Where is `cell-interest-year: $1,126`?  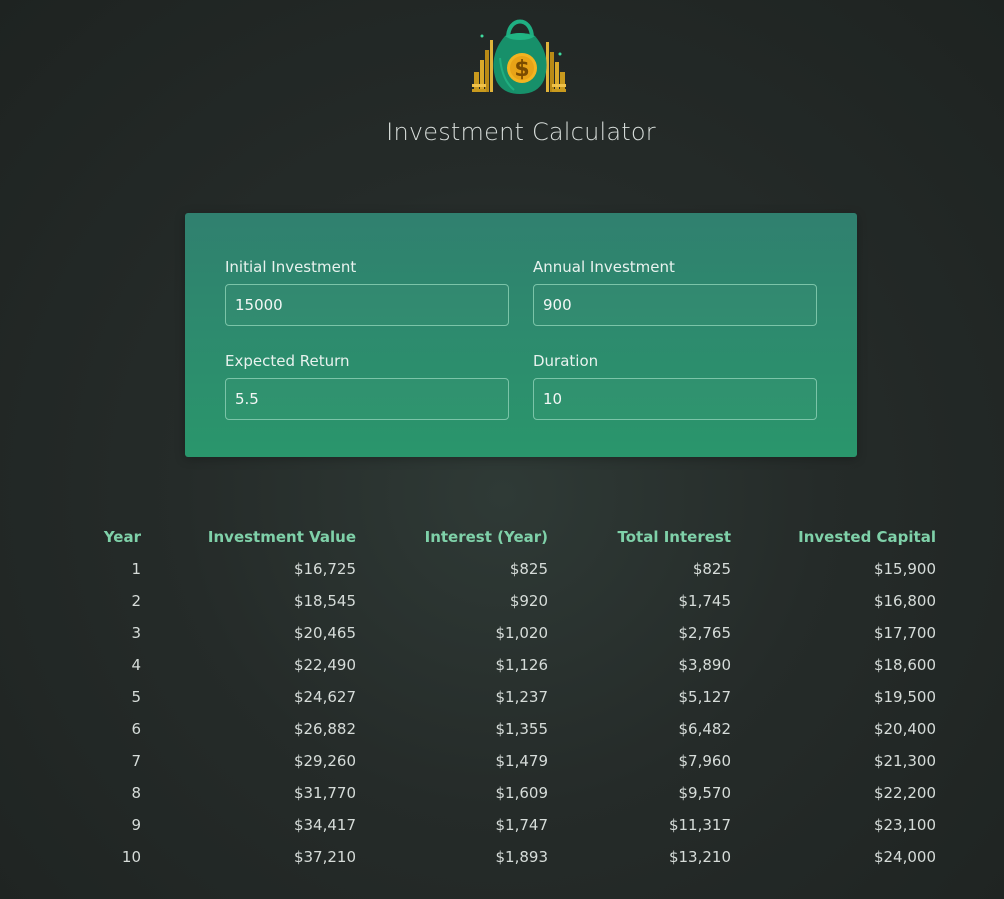 cell-interest-year: $1,126 is located at coordinates (522, 665).